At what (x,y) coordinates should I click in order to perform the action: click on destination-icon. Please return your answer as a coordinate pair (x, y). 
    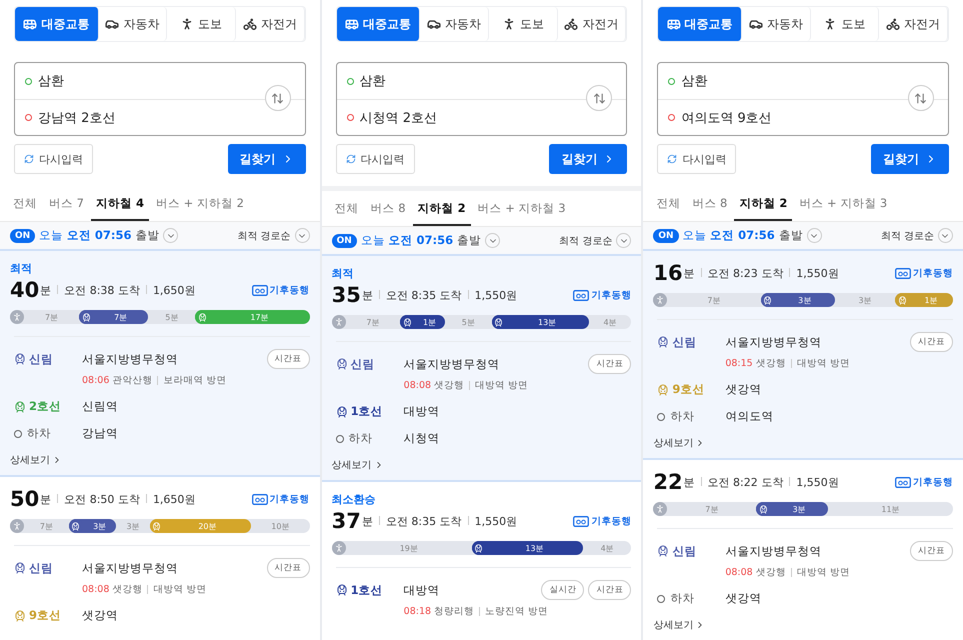
    Looking at the image, I should click on (350, 117).